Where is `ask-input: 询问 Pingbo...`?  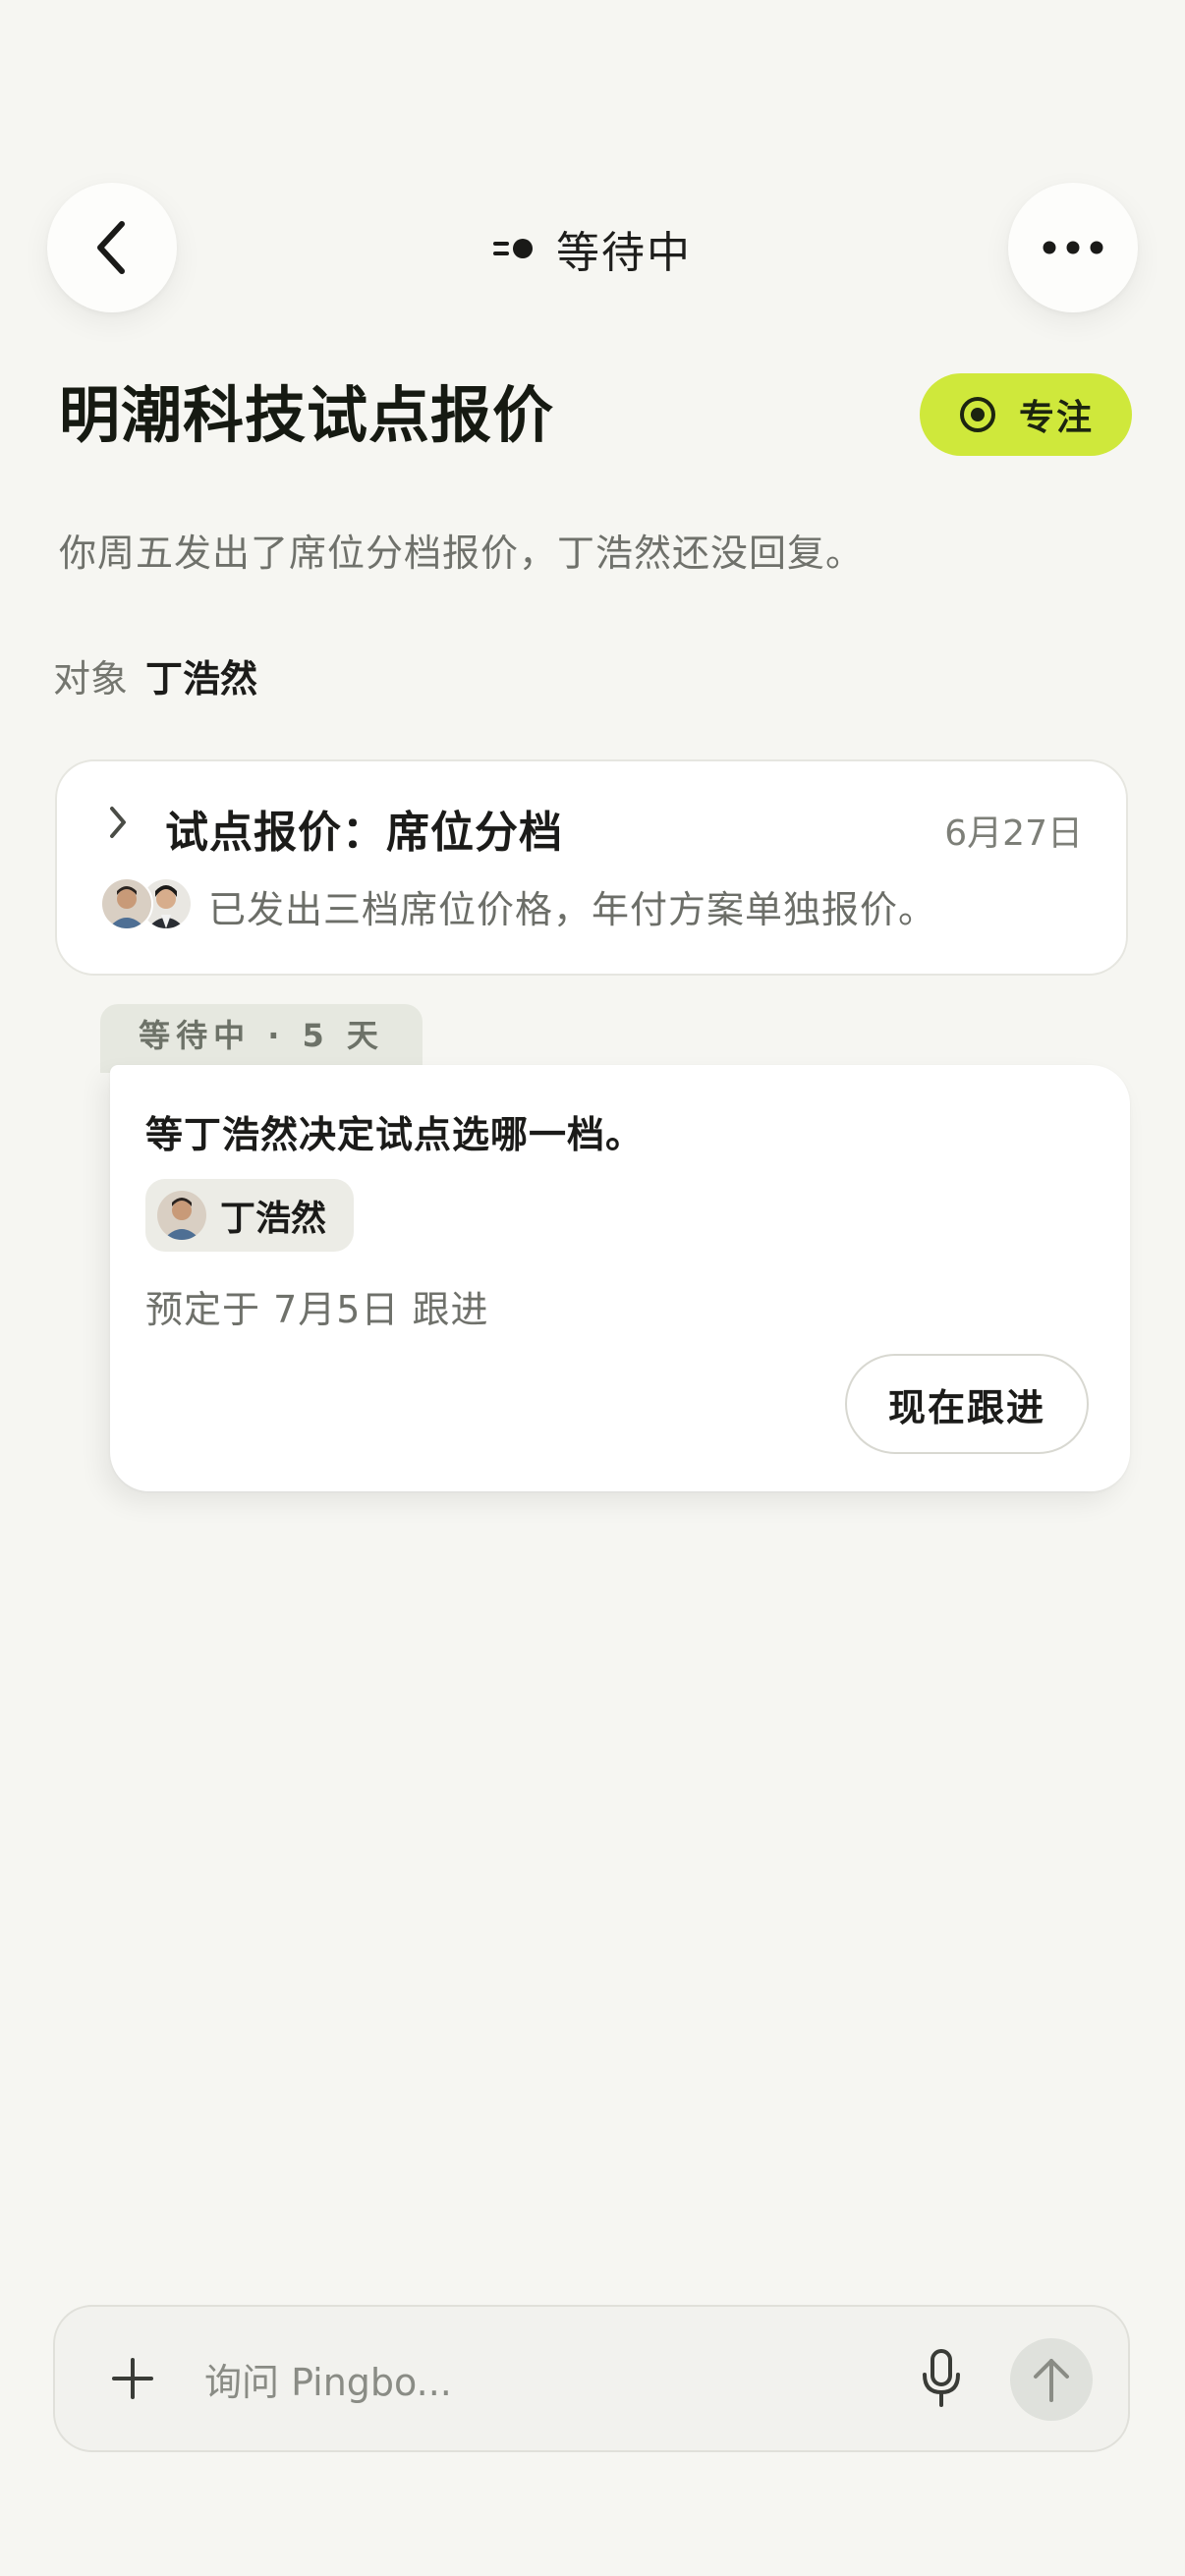 ask-input: 询问 Pingbo... is located at coordinates (328, 2379).